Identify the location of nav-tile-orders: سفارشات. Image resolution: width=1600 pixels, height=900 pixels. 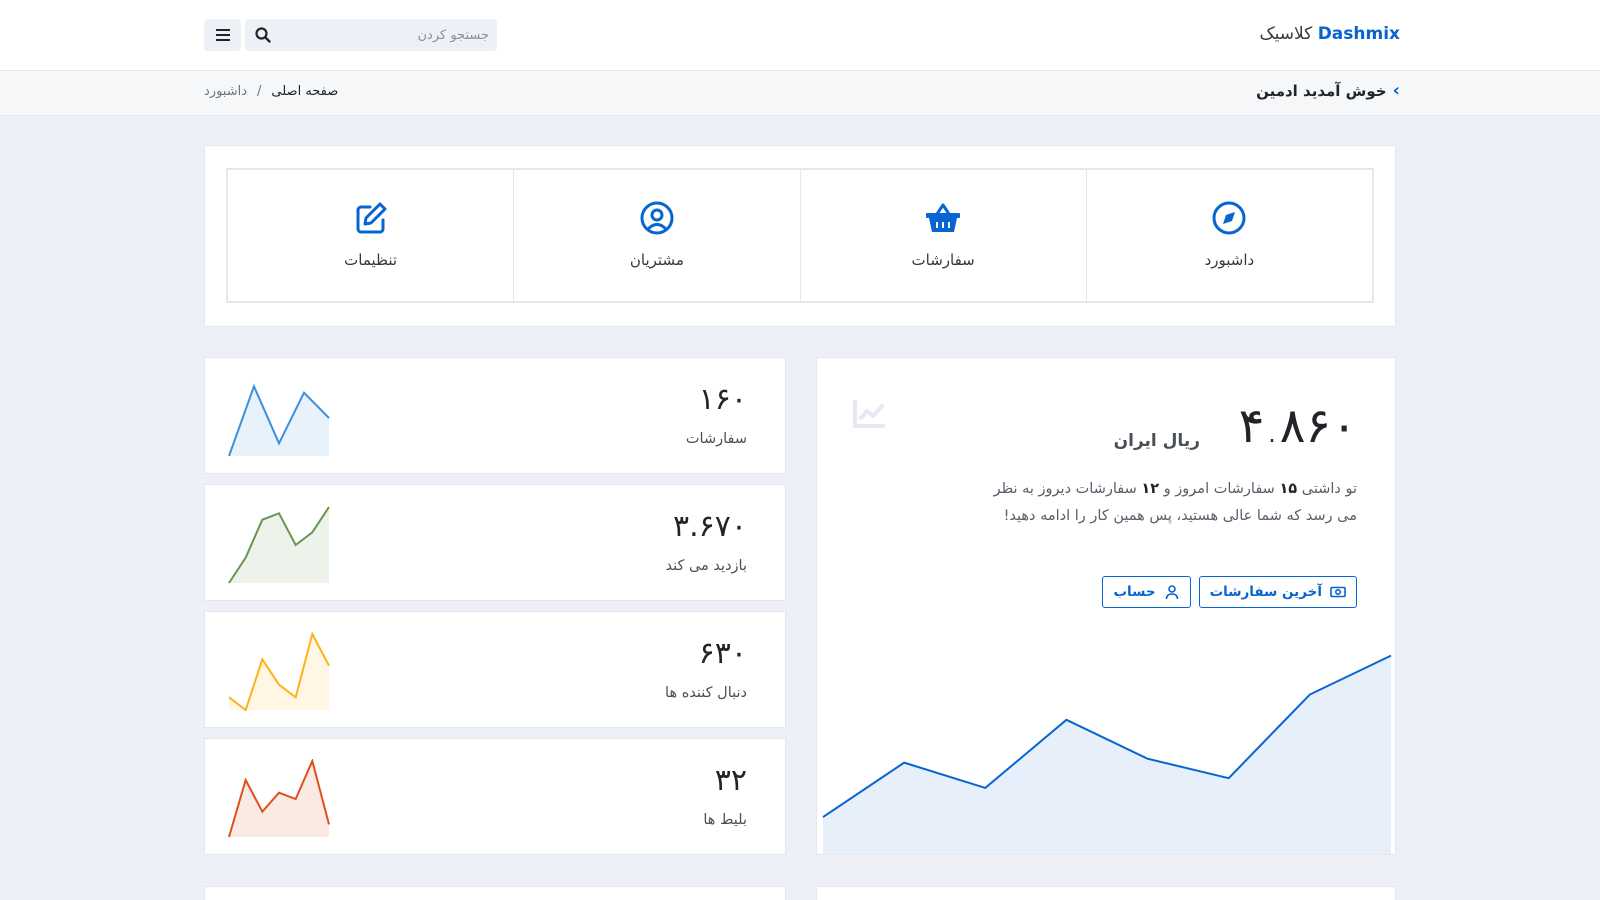
(943, 235).